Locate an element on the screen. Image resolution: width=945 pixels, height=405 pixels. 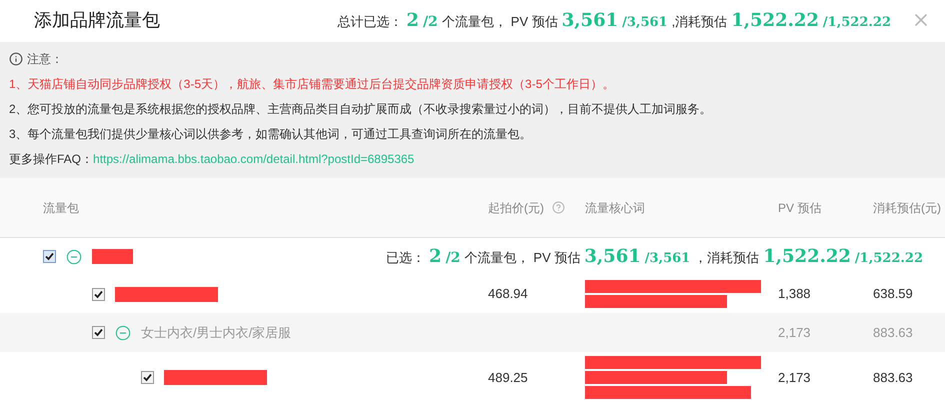
column-header: 起拍价(元) is located at coordinates (516, 208).